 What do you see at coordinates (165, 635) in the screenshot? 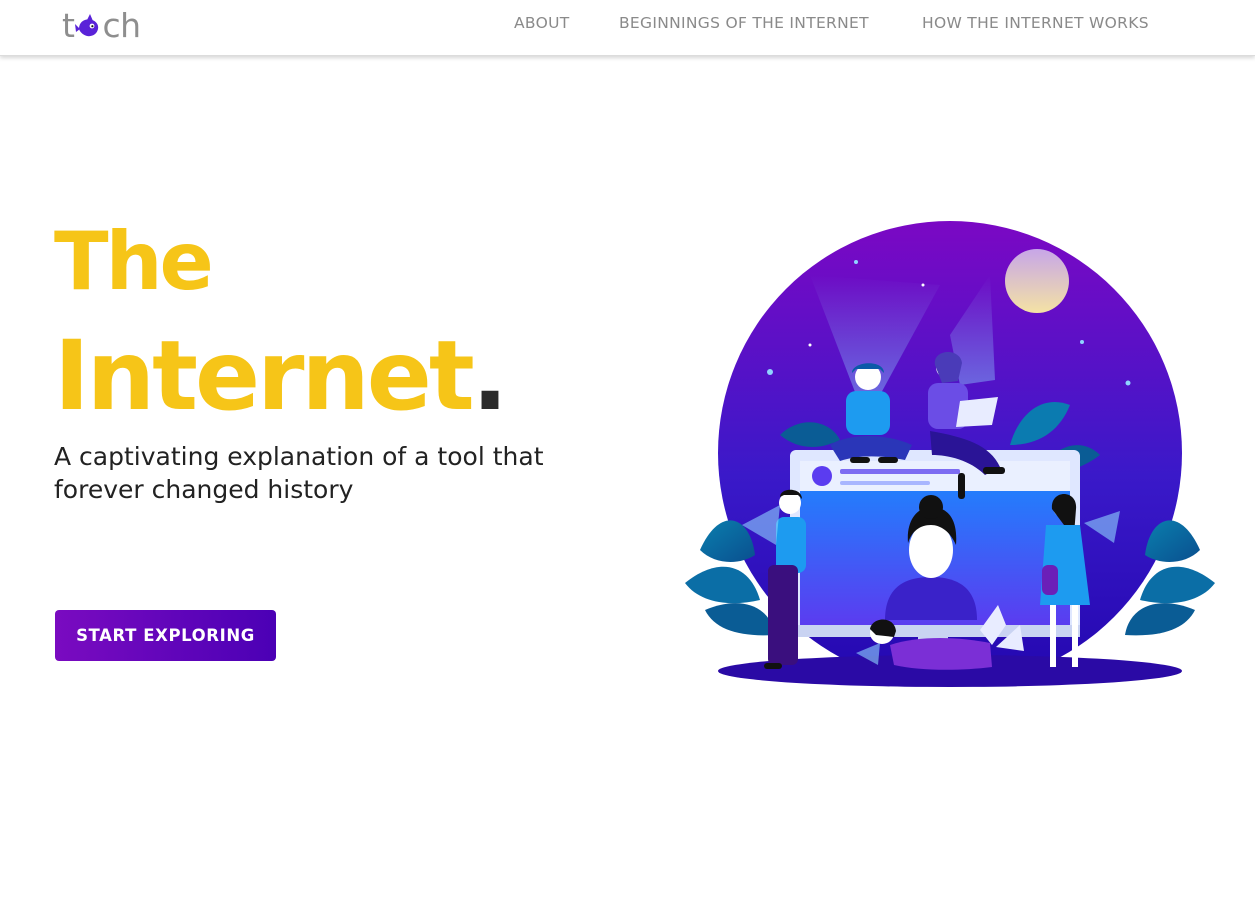
I see `start-exploring-button: START EXPLORING` at bounding box center [165, 635].